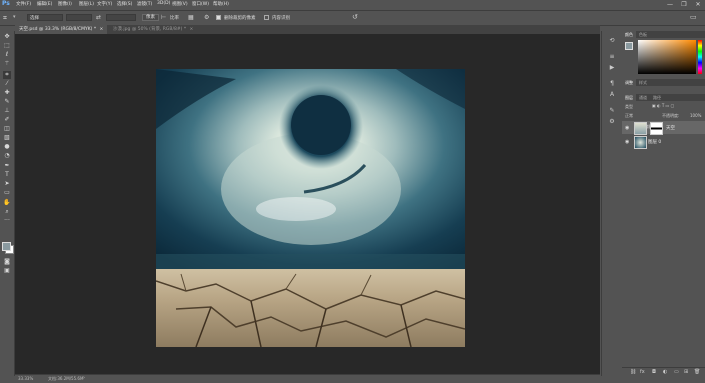 This screenshot has width=705, height=383. I want to click on menu-filter: 滤镜(T), so click(144, 4).